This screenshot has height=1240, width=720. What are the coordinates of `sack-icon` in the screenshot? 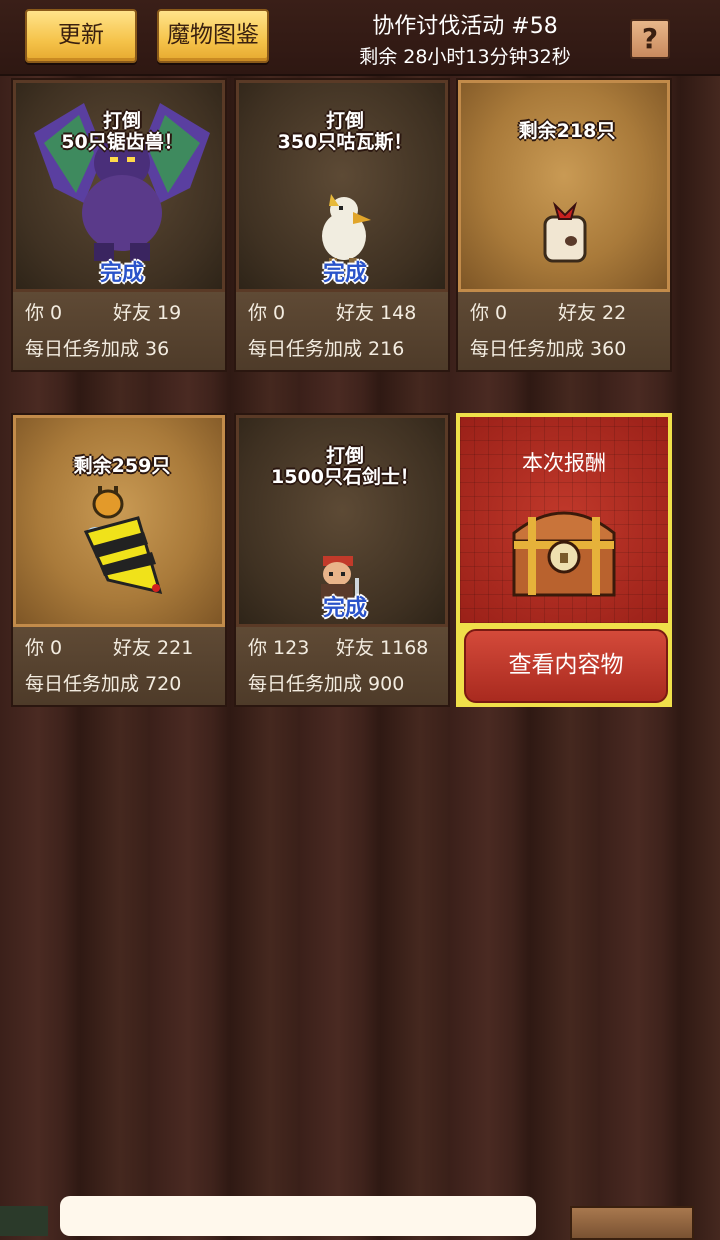 It's located at (565, 232).